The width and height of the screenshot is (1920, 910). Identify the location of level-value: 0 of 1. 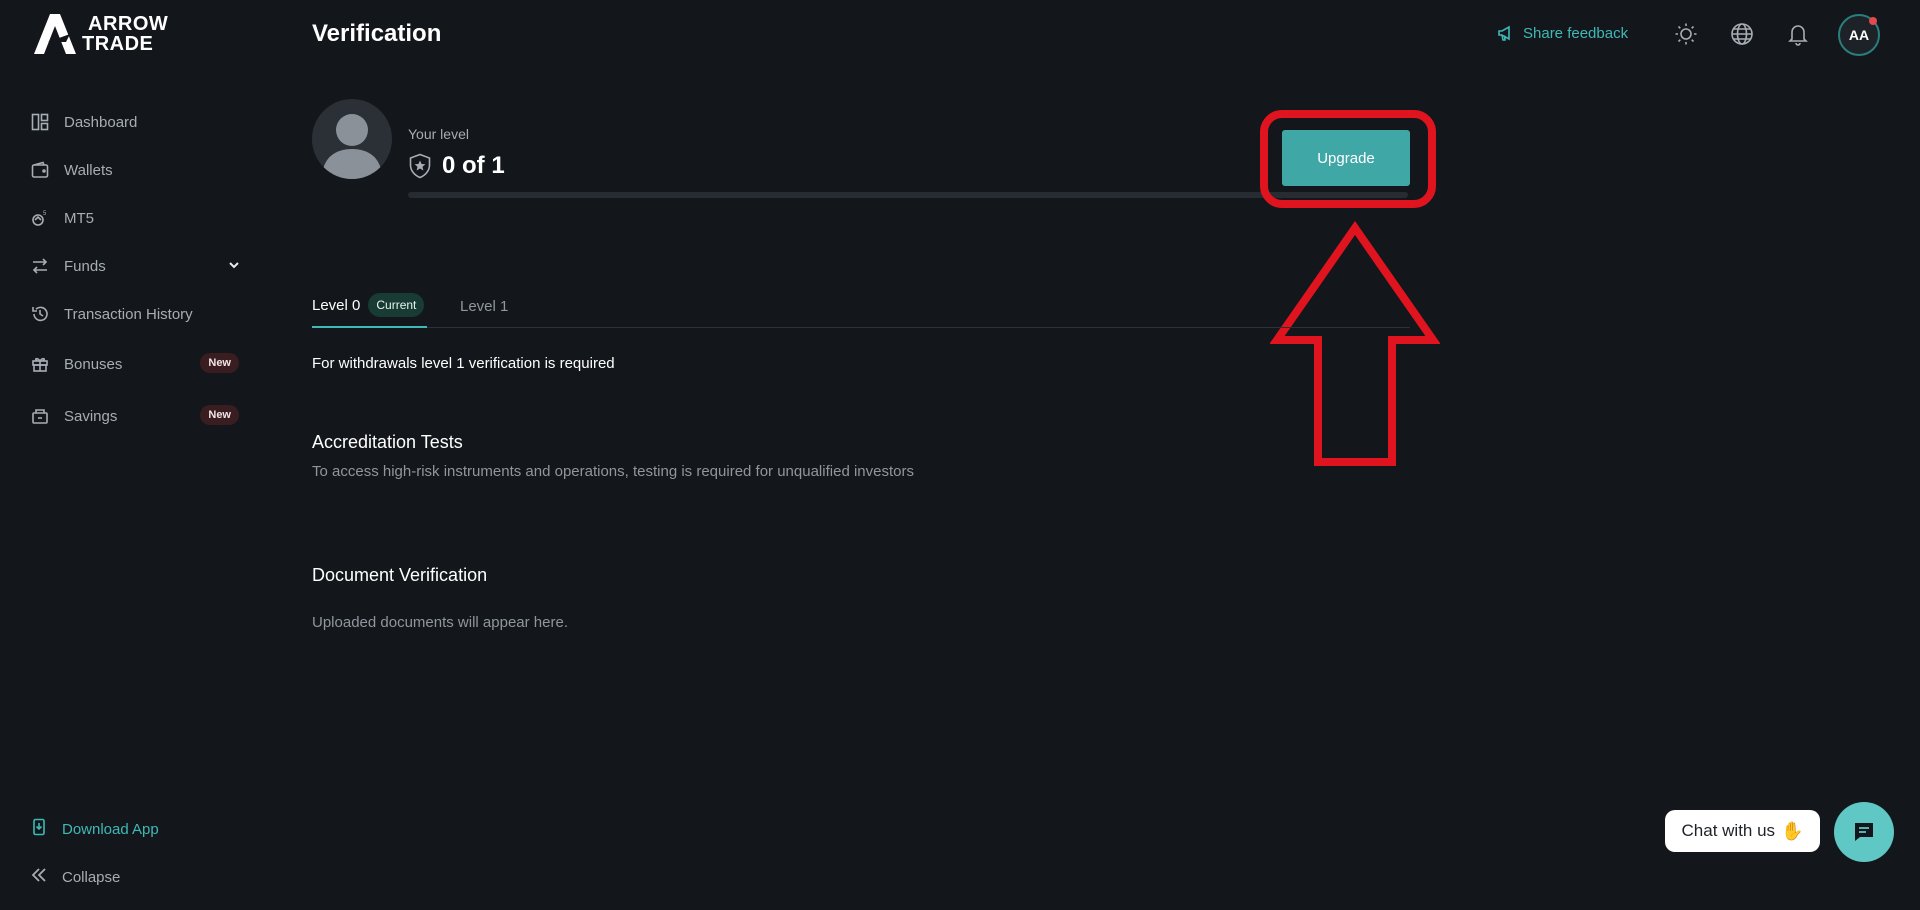
(456, 166).